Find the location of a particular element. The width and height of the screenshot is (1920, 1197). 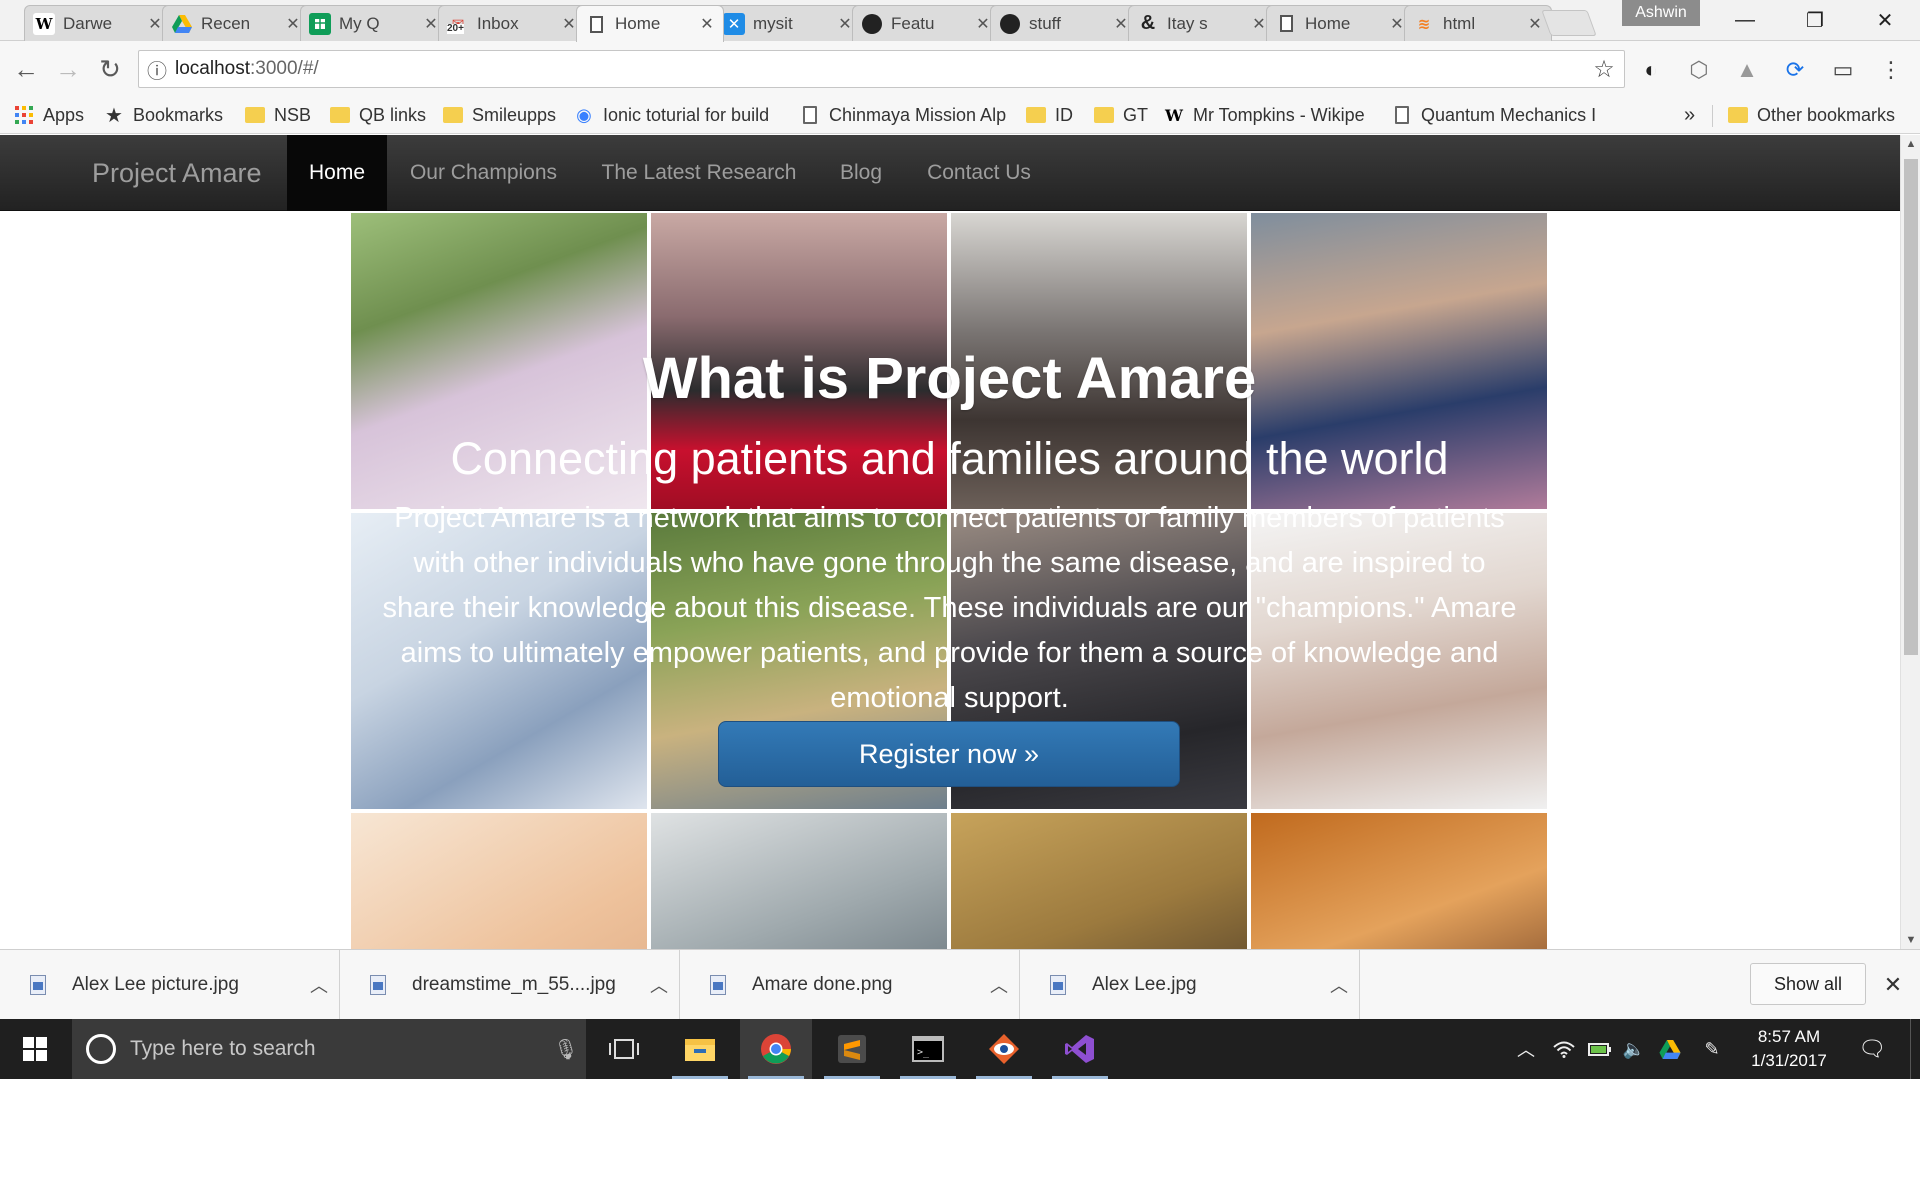

start-button is located at coordinates (35, 1049).